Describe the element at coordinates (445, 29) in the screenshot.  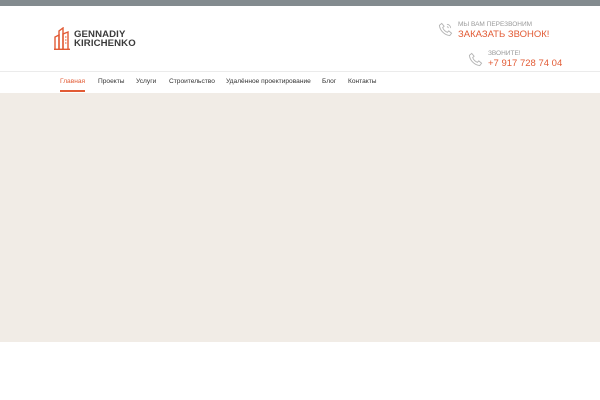
I see `phone-callback-icon` at that location.